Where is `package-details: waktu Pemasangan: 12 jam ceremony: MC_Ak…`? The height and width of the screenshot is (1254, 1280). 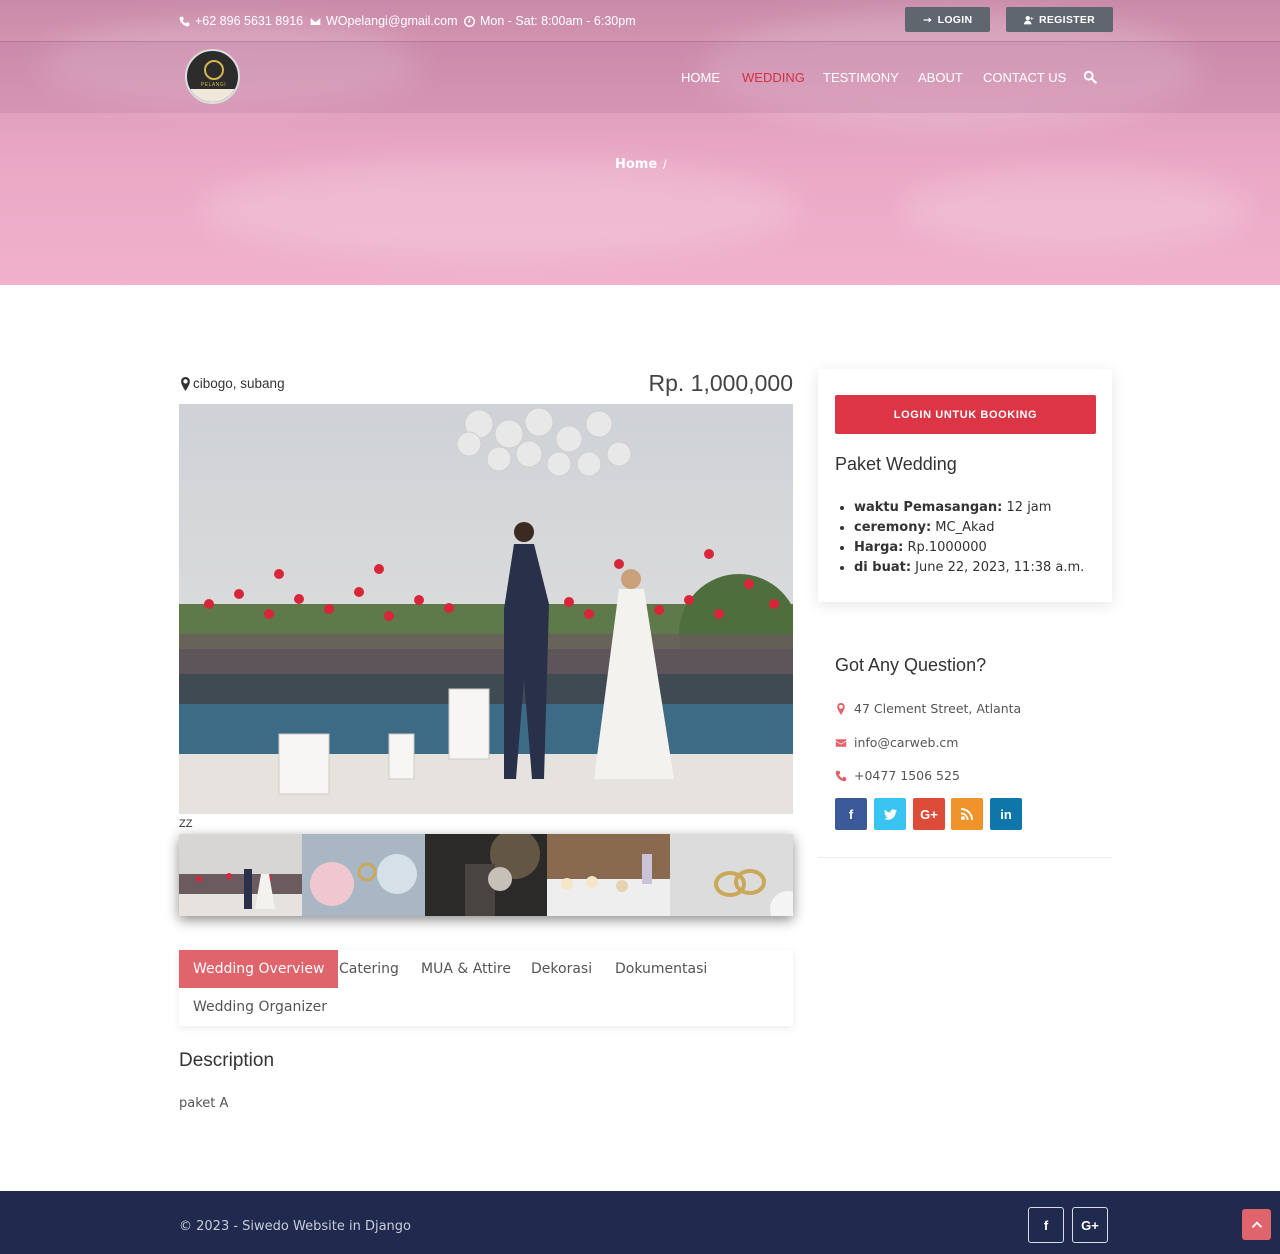
package-details: waktu Pemasangan: 12 jam ceremony: MC_Ak… is located at coordinates (969, 538).